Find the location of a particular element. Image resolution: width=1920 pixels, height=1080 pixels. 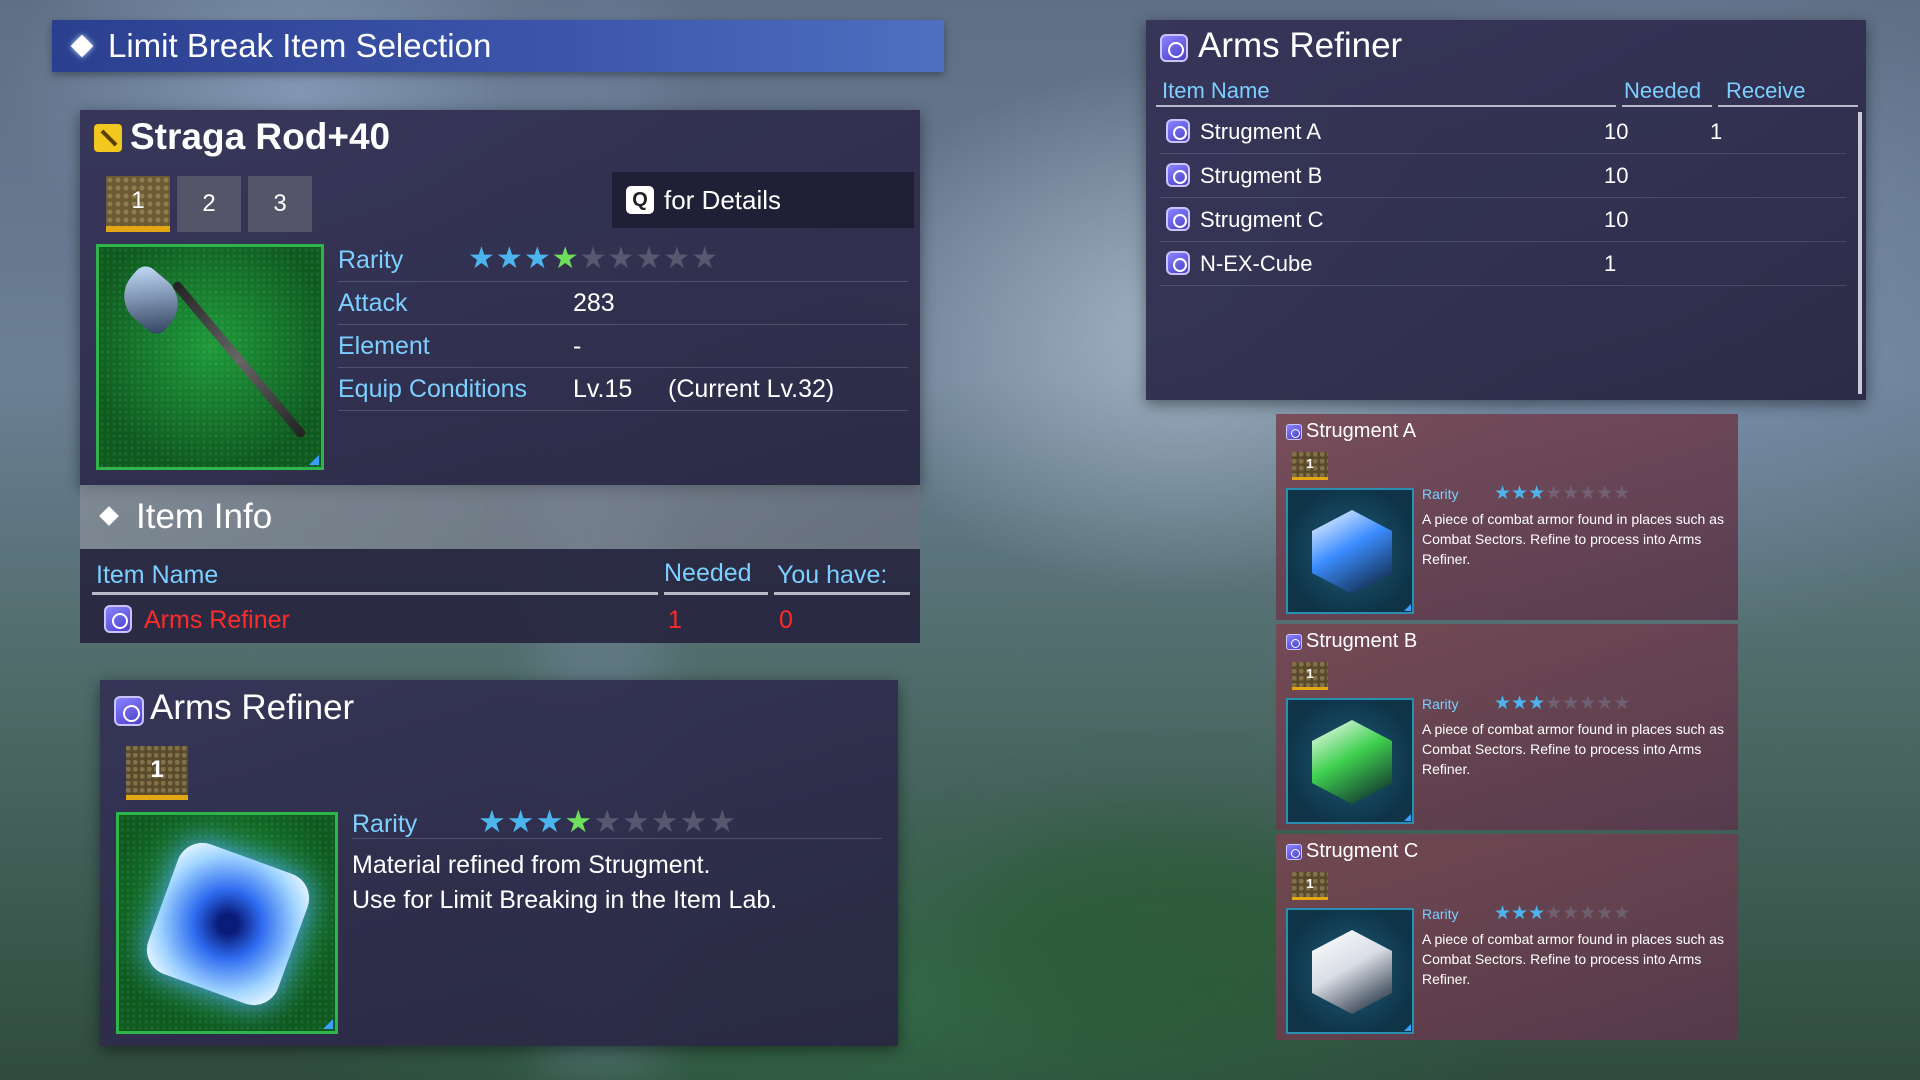

stat-row-element: Element - is located at coordinates (623, 346).